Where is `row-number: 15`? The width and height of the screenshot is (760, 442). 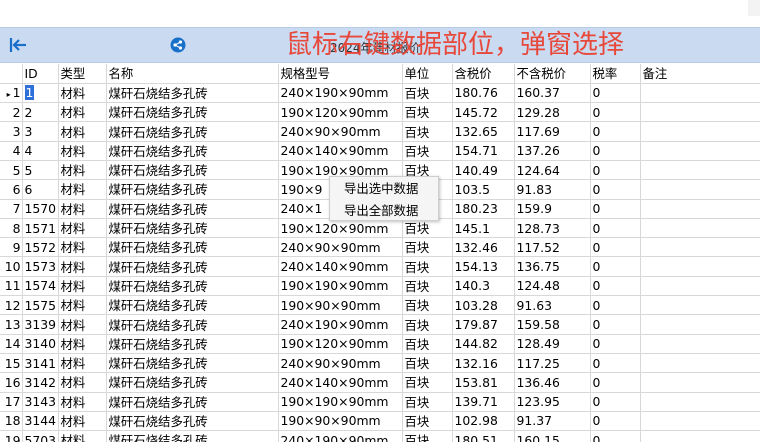
row-number: 15 is located at coordinates (11, 363).